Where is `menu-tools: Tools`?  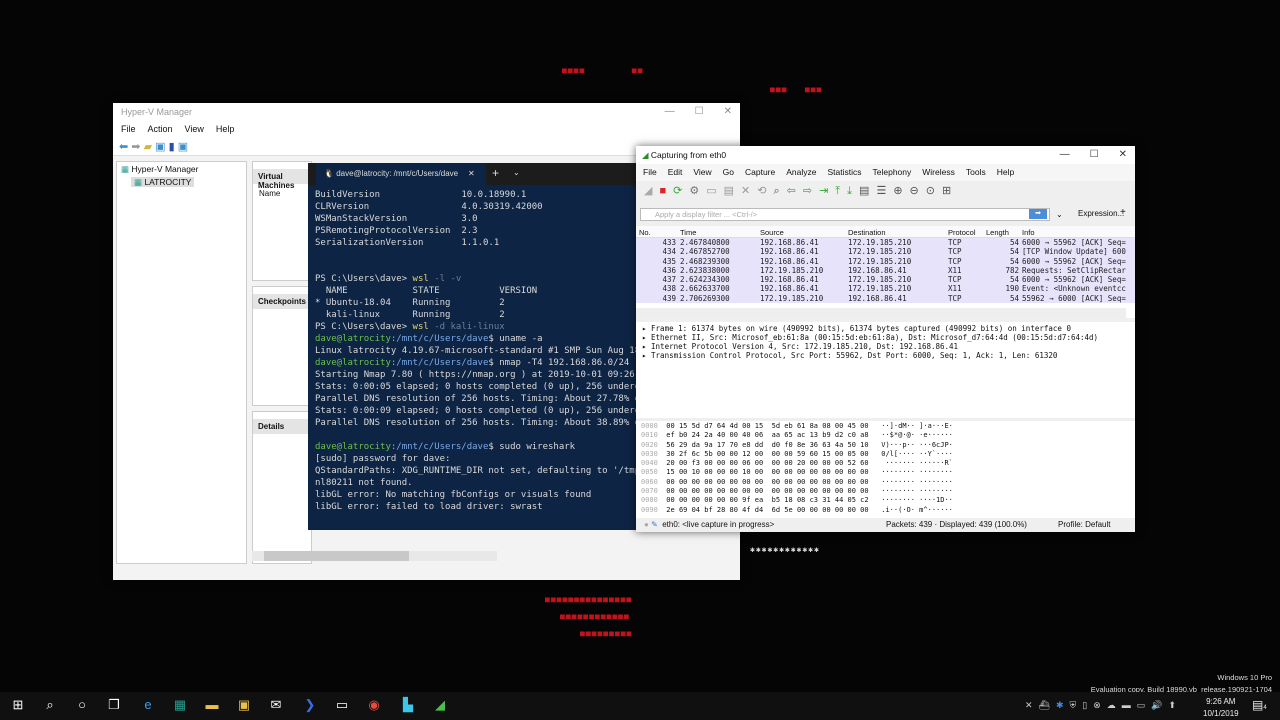 menu-tools: Tools is located at coordinates (976, 172).